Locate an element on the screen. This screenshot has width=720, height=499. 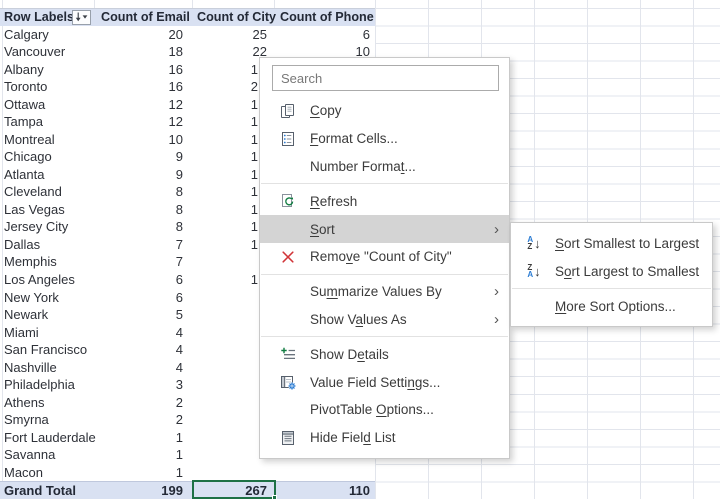
value-field-settings-icon is located at coordinates (288, 382).